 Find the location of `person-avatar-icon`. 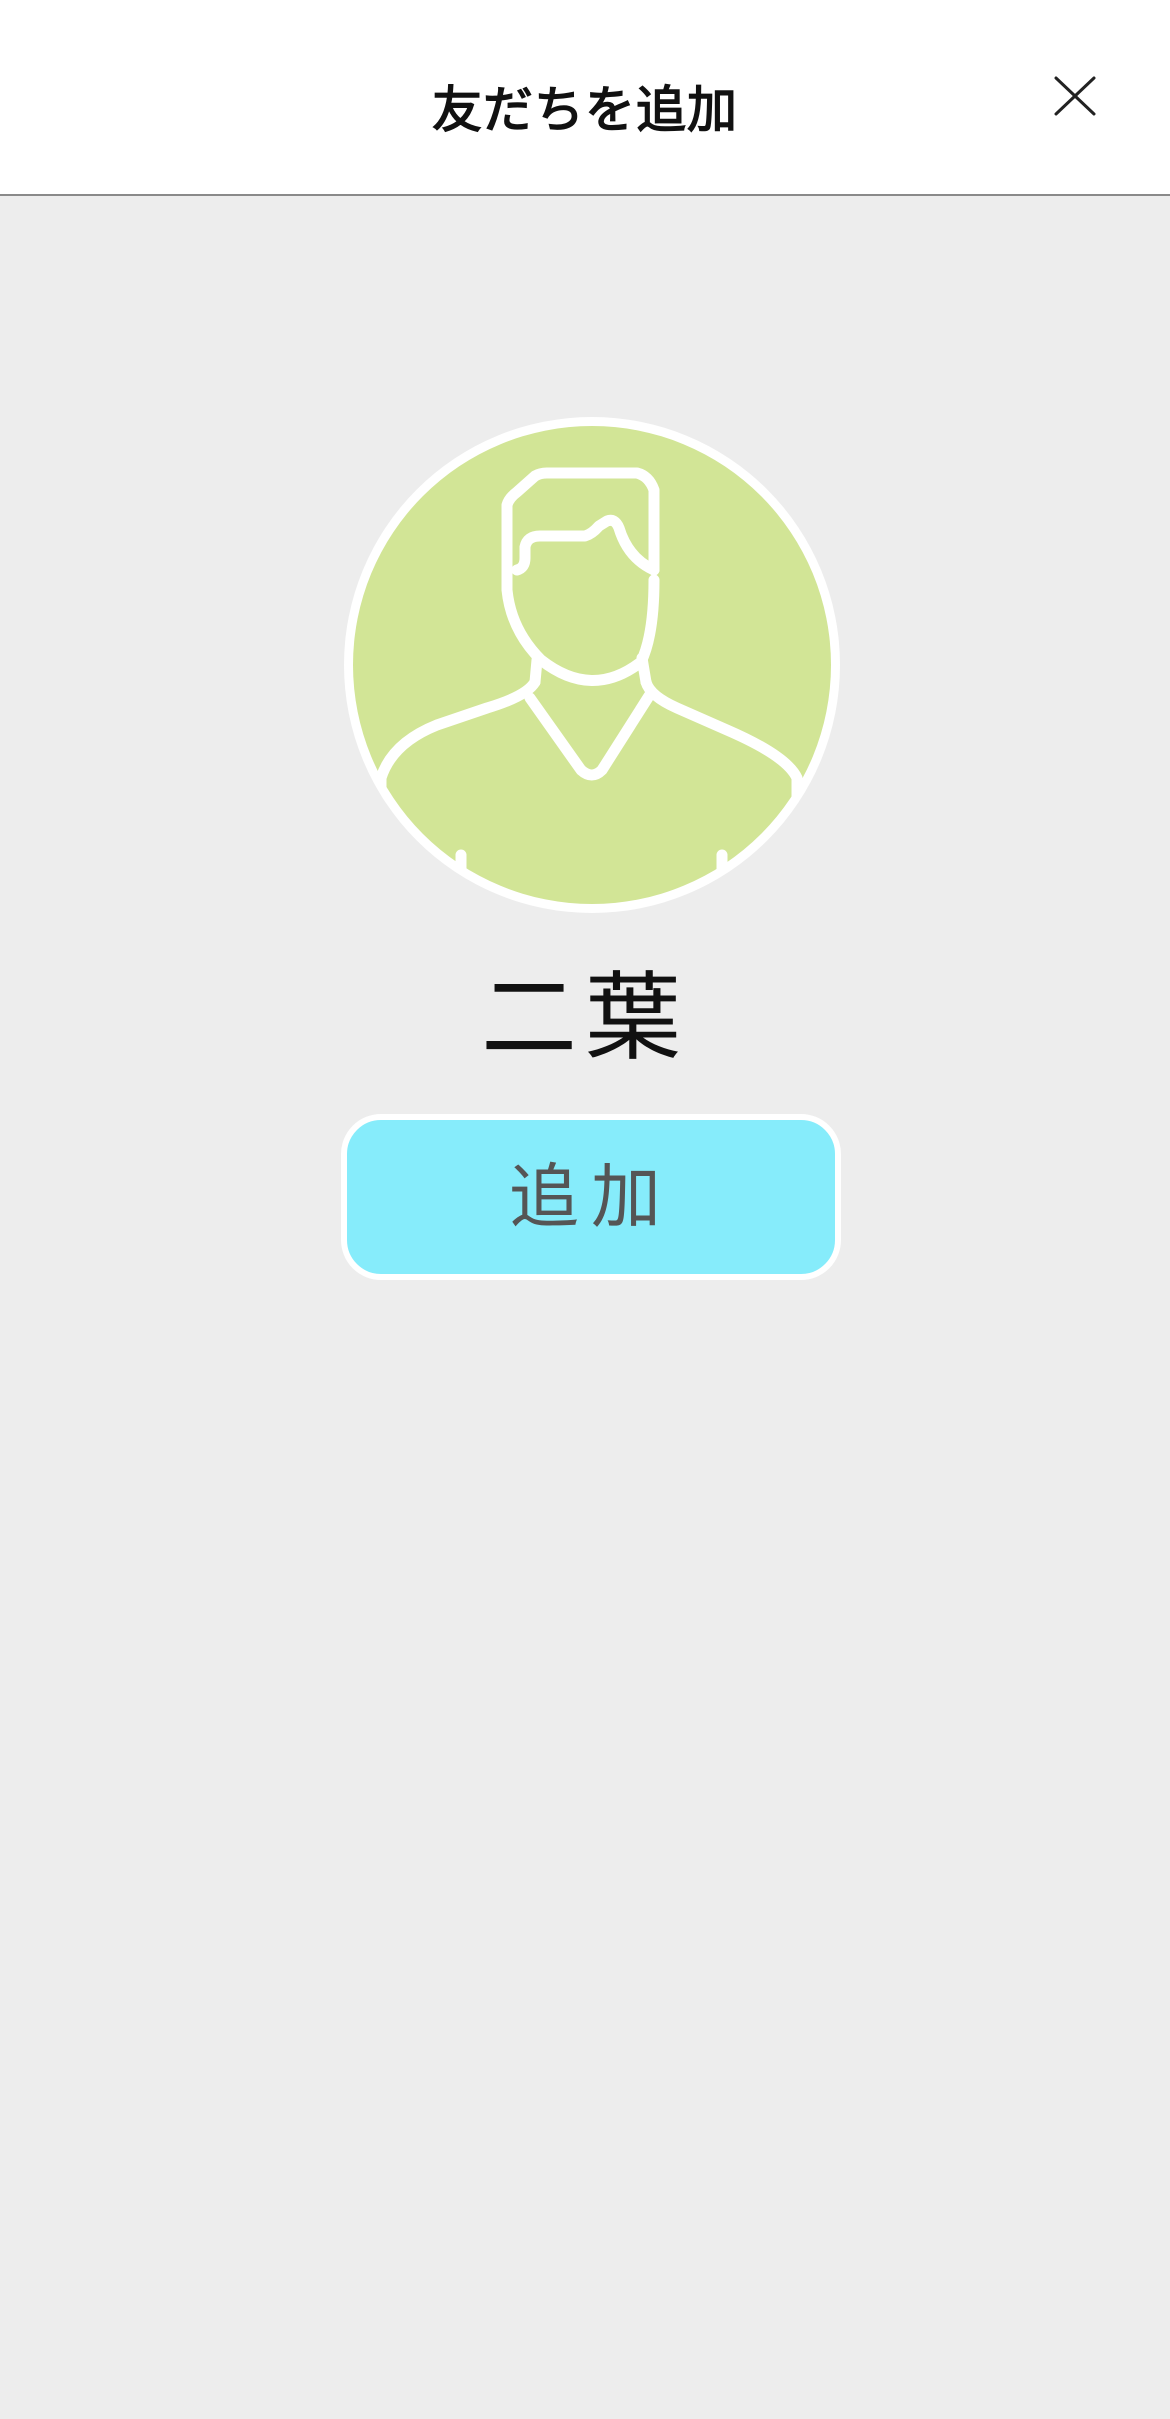

person-avatar-icon is located at coordinates (592, 665).